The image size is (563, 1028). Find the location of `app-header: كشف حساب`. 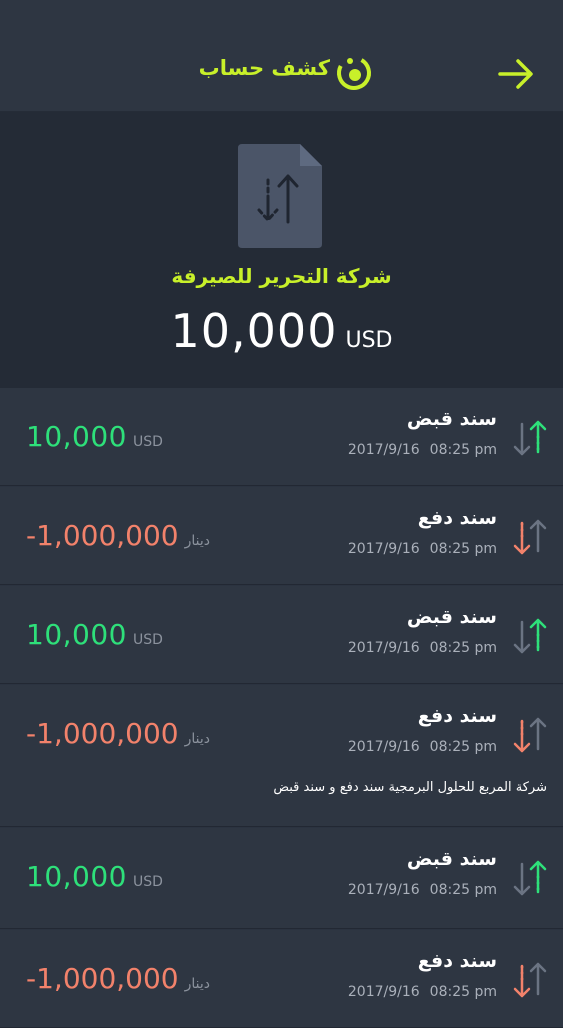

app-header: كشف حساب is located at coordinates (281, 56).